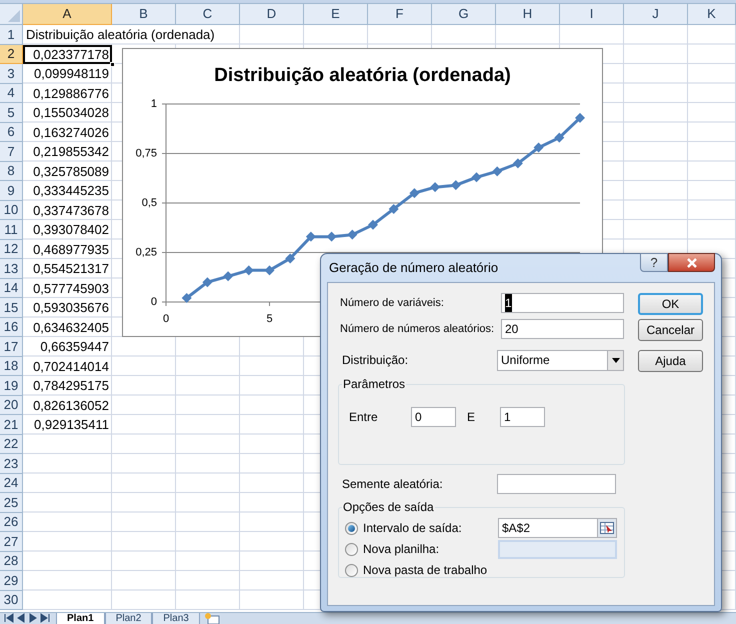  I want to click on row-header: 6, so click(11, 132).